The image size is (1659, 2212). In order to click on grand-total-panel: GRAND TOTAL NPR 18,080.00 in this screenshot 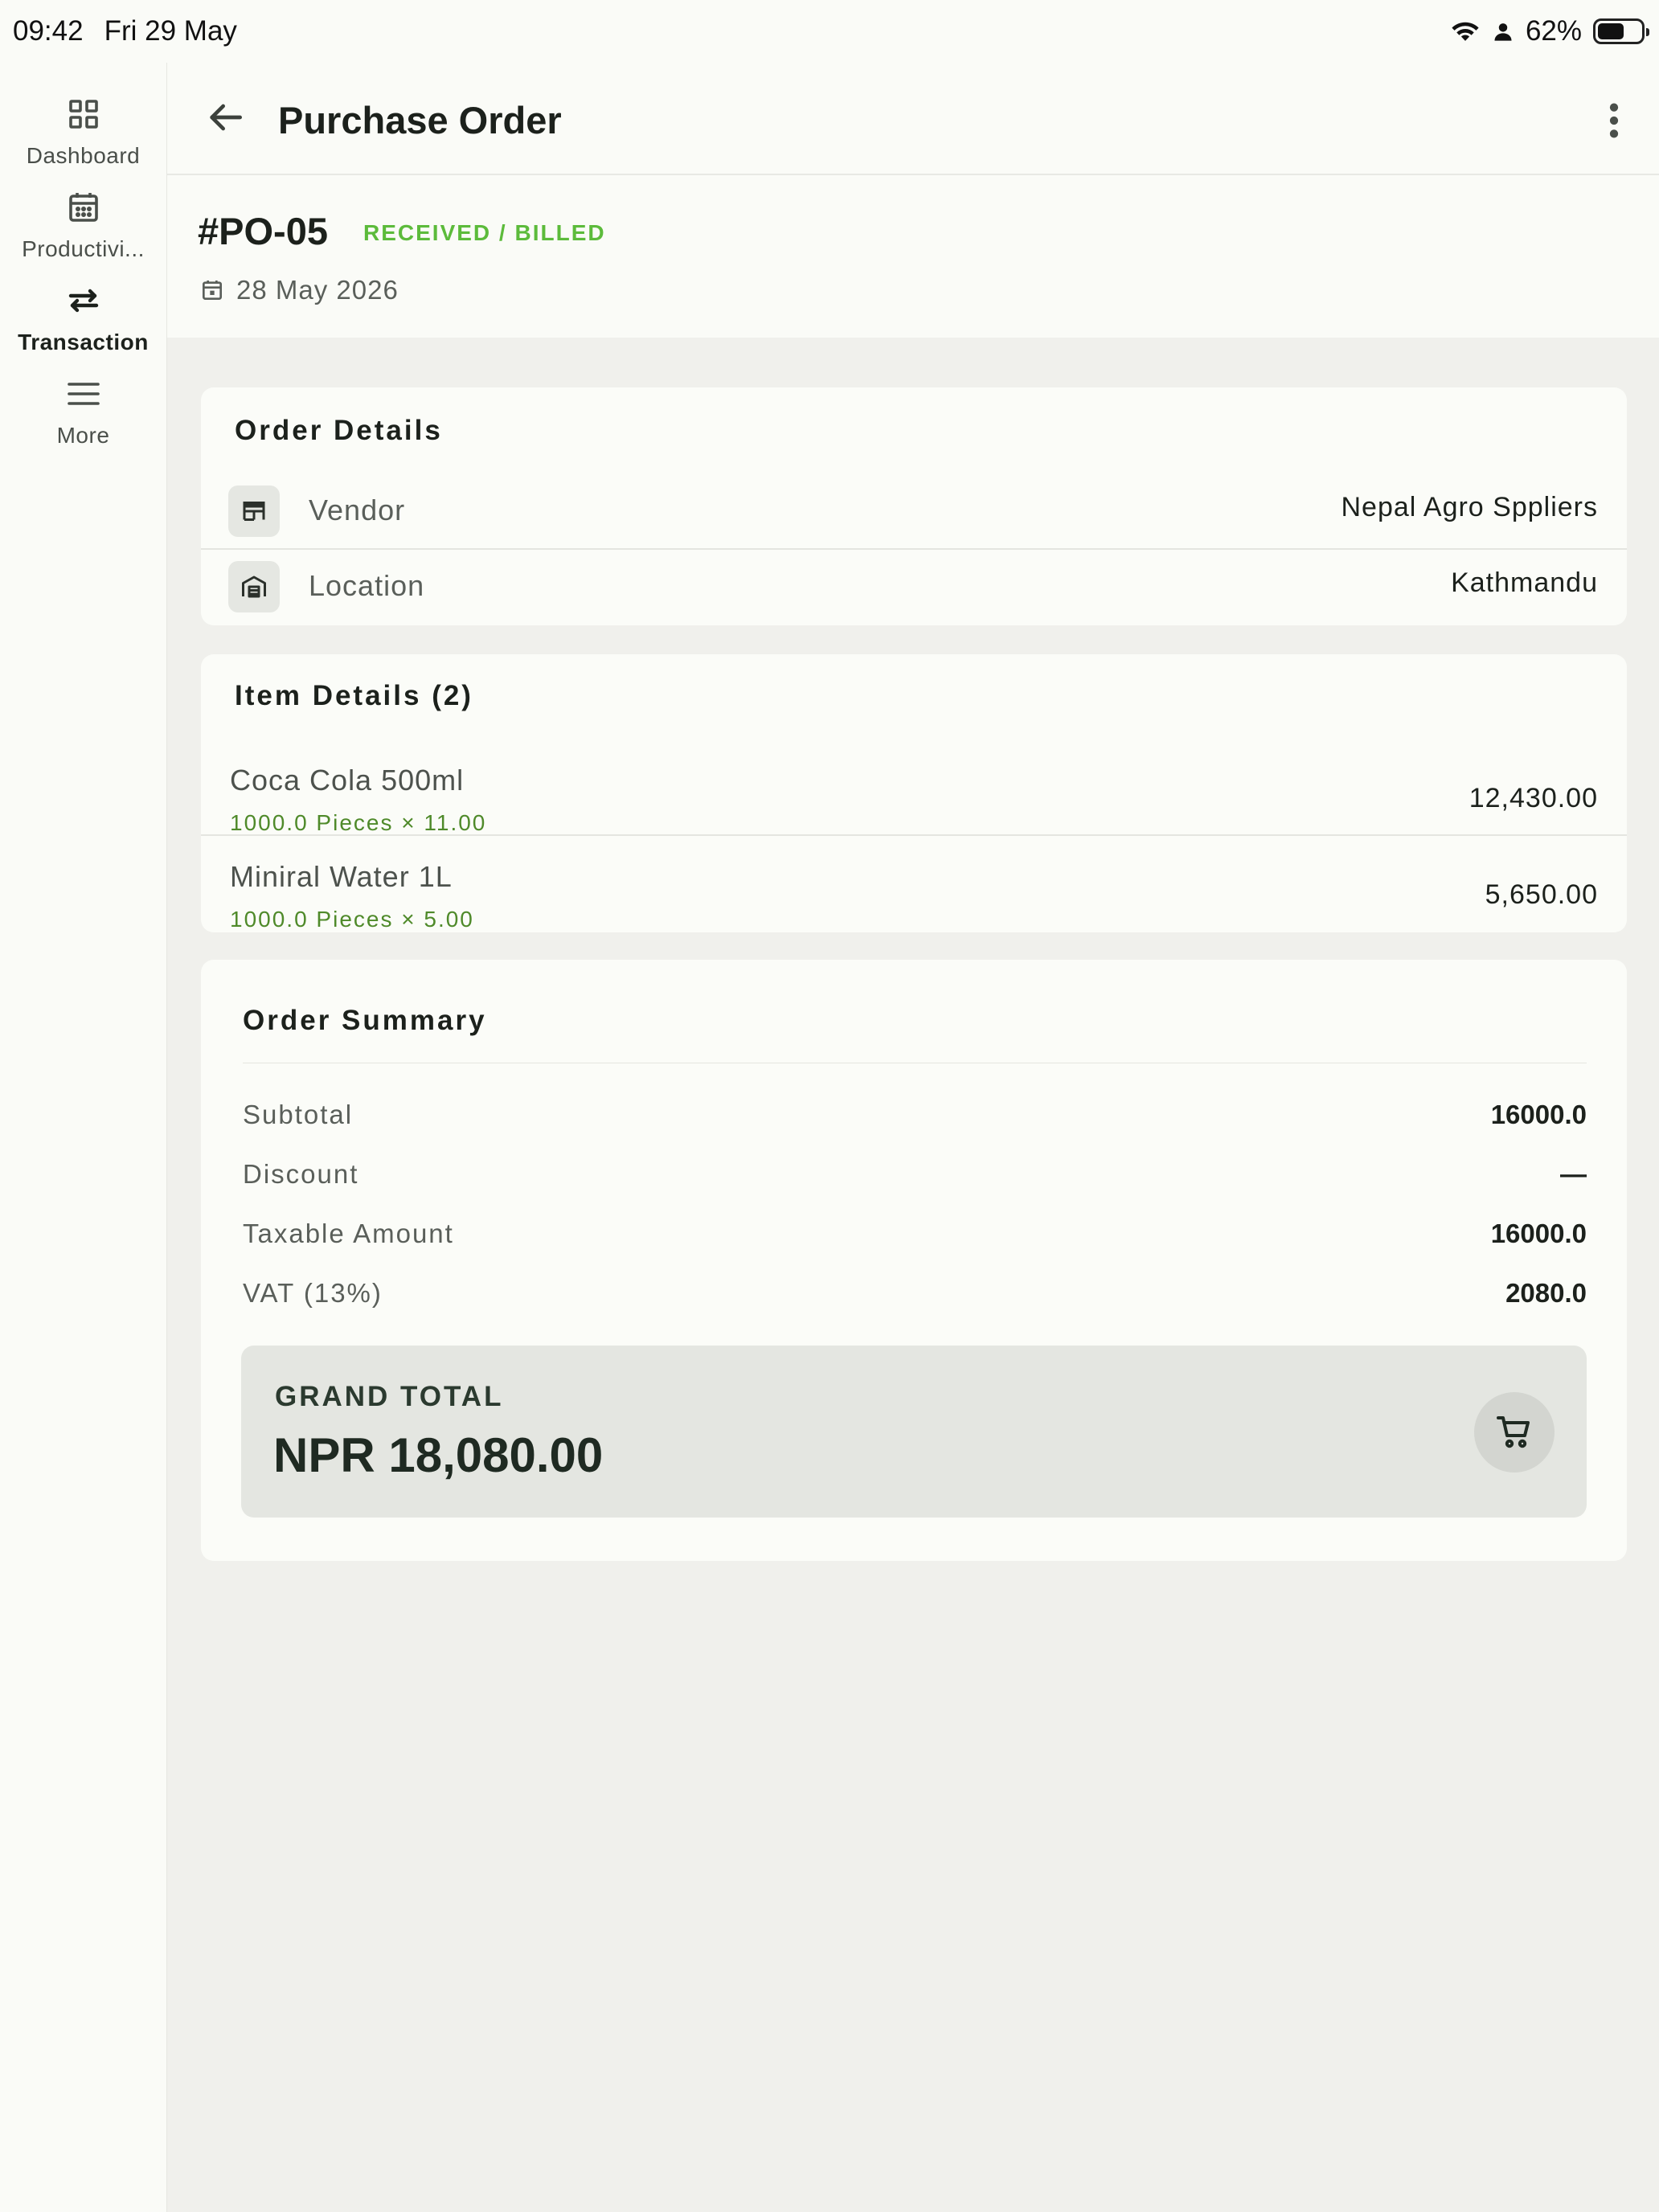, I will do `click(914, 1432)`.